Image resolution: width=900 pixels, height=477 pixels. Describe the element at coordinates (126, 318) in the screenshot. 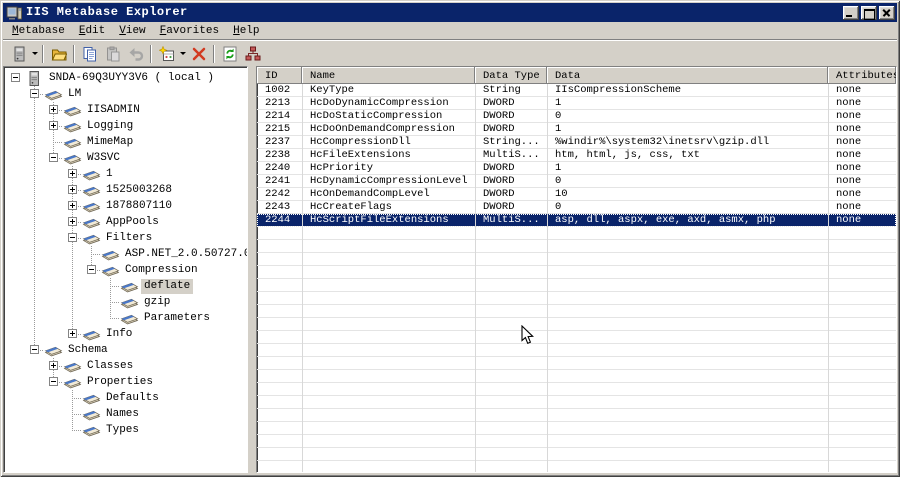

I see `tree-item-parameters: Parameters` at that location.